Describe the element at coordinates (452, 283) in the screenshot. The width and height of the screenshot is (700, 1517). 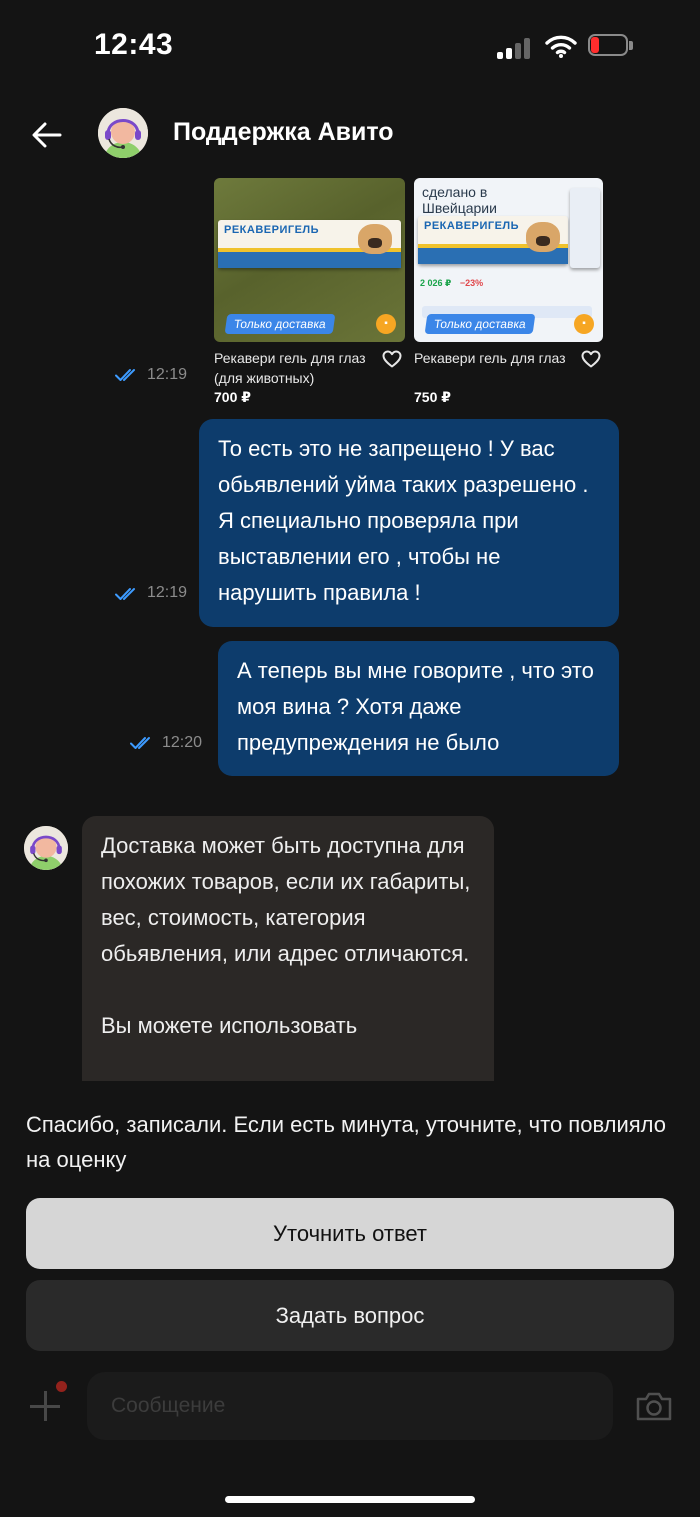
I see `product-2-image-price: 2 026 ₽ −23%` at that location.